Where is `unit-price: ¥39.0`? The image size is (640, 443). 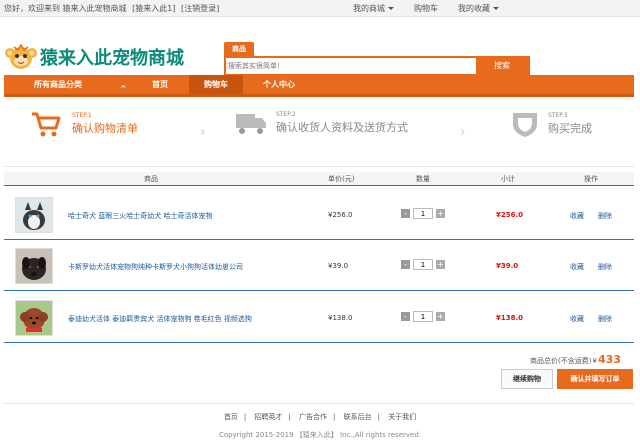
unit-price: ¥39.0 is located at coordinates (338, 266).